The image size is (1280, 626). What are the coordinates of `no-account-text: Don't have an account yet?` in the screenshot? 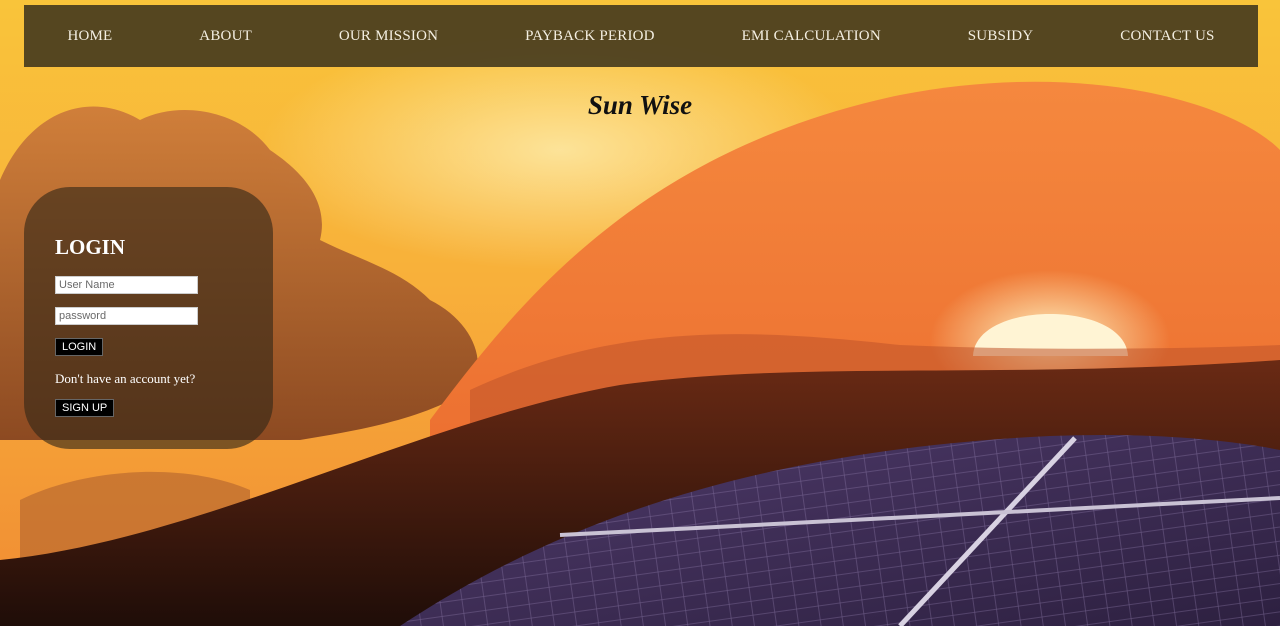 It's located at (125, 378).